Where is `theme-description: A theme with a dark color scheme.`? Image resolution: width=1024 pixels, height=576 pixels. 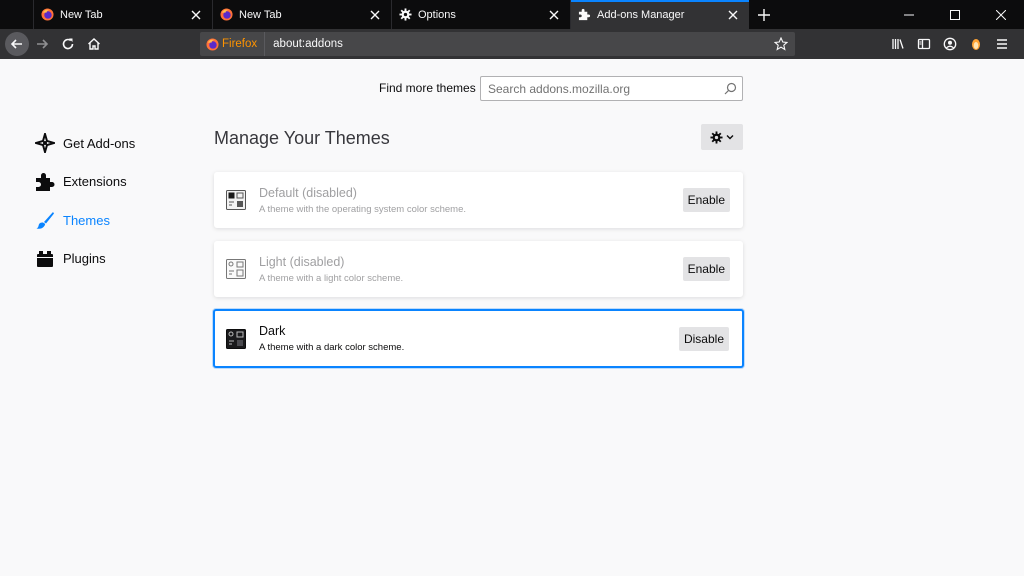
theme-description: A theme with a dark color scheme. is located at coordinates (332, 347).